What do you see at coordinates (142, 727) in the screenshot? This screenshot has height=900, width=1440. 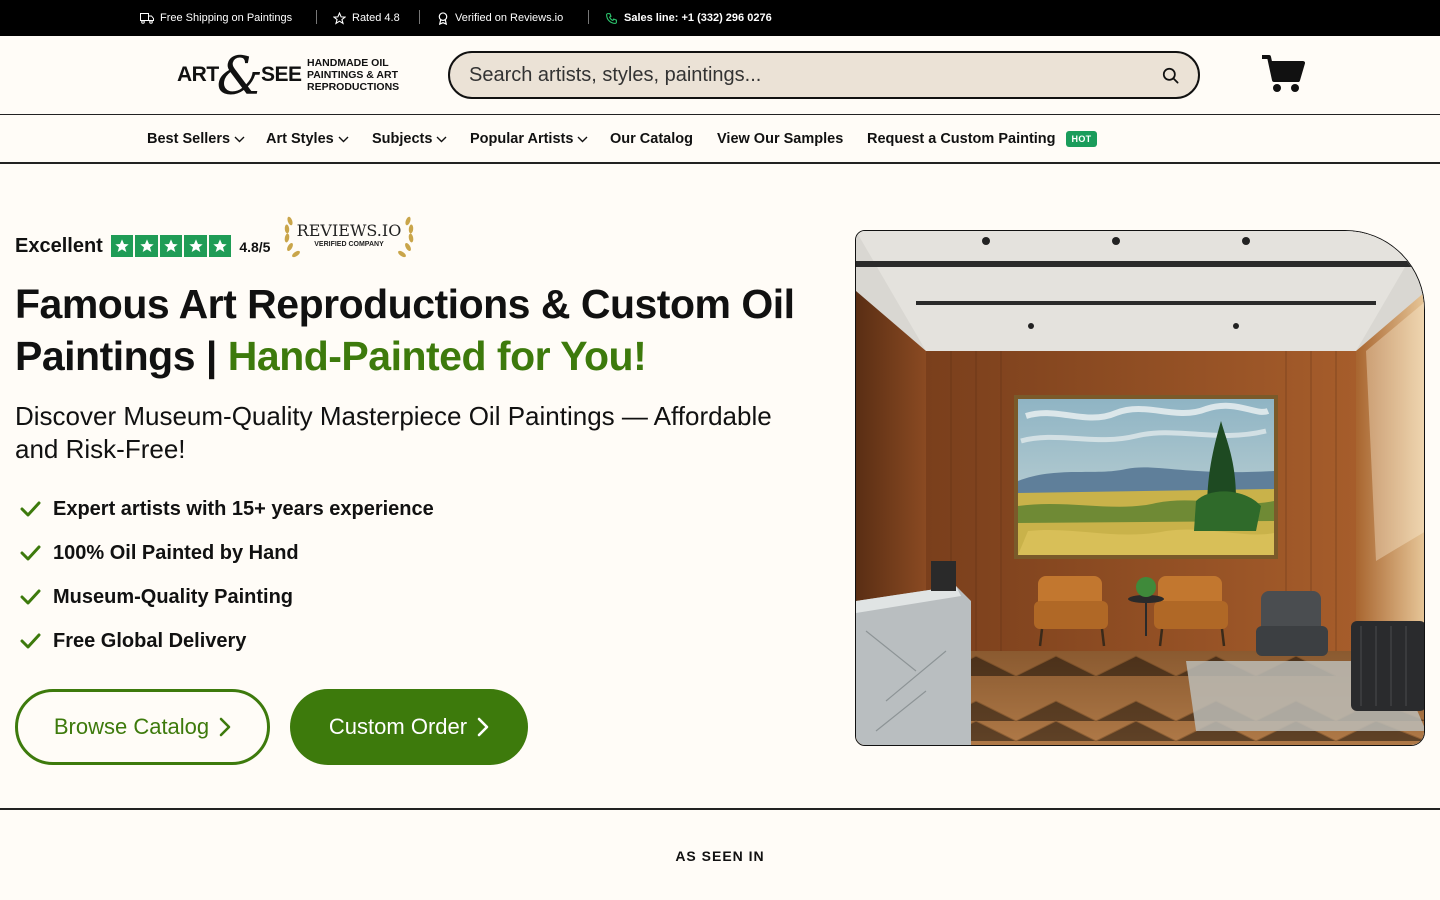 I see `browse-catalog-button: Browse Catalog` at bounding box center [142, 727].